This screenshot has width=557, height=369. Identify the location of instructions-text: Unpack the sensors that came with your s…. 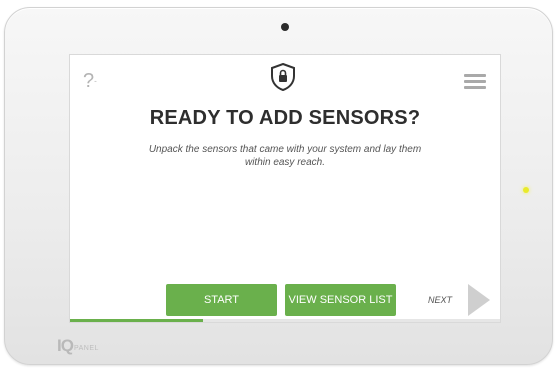
(285, 156).